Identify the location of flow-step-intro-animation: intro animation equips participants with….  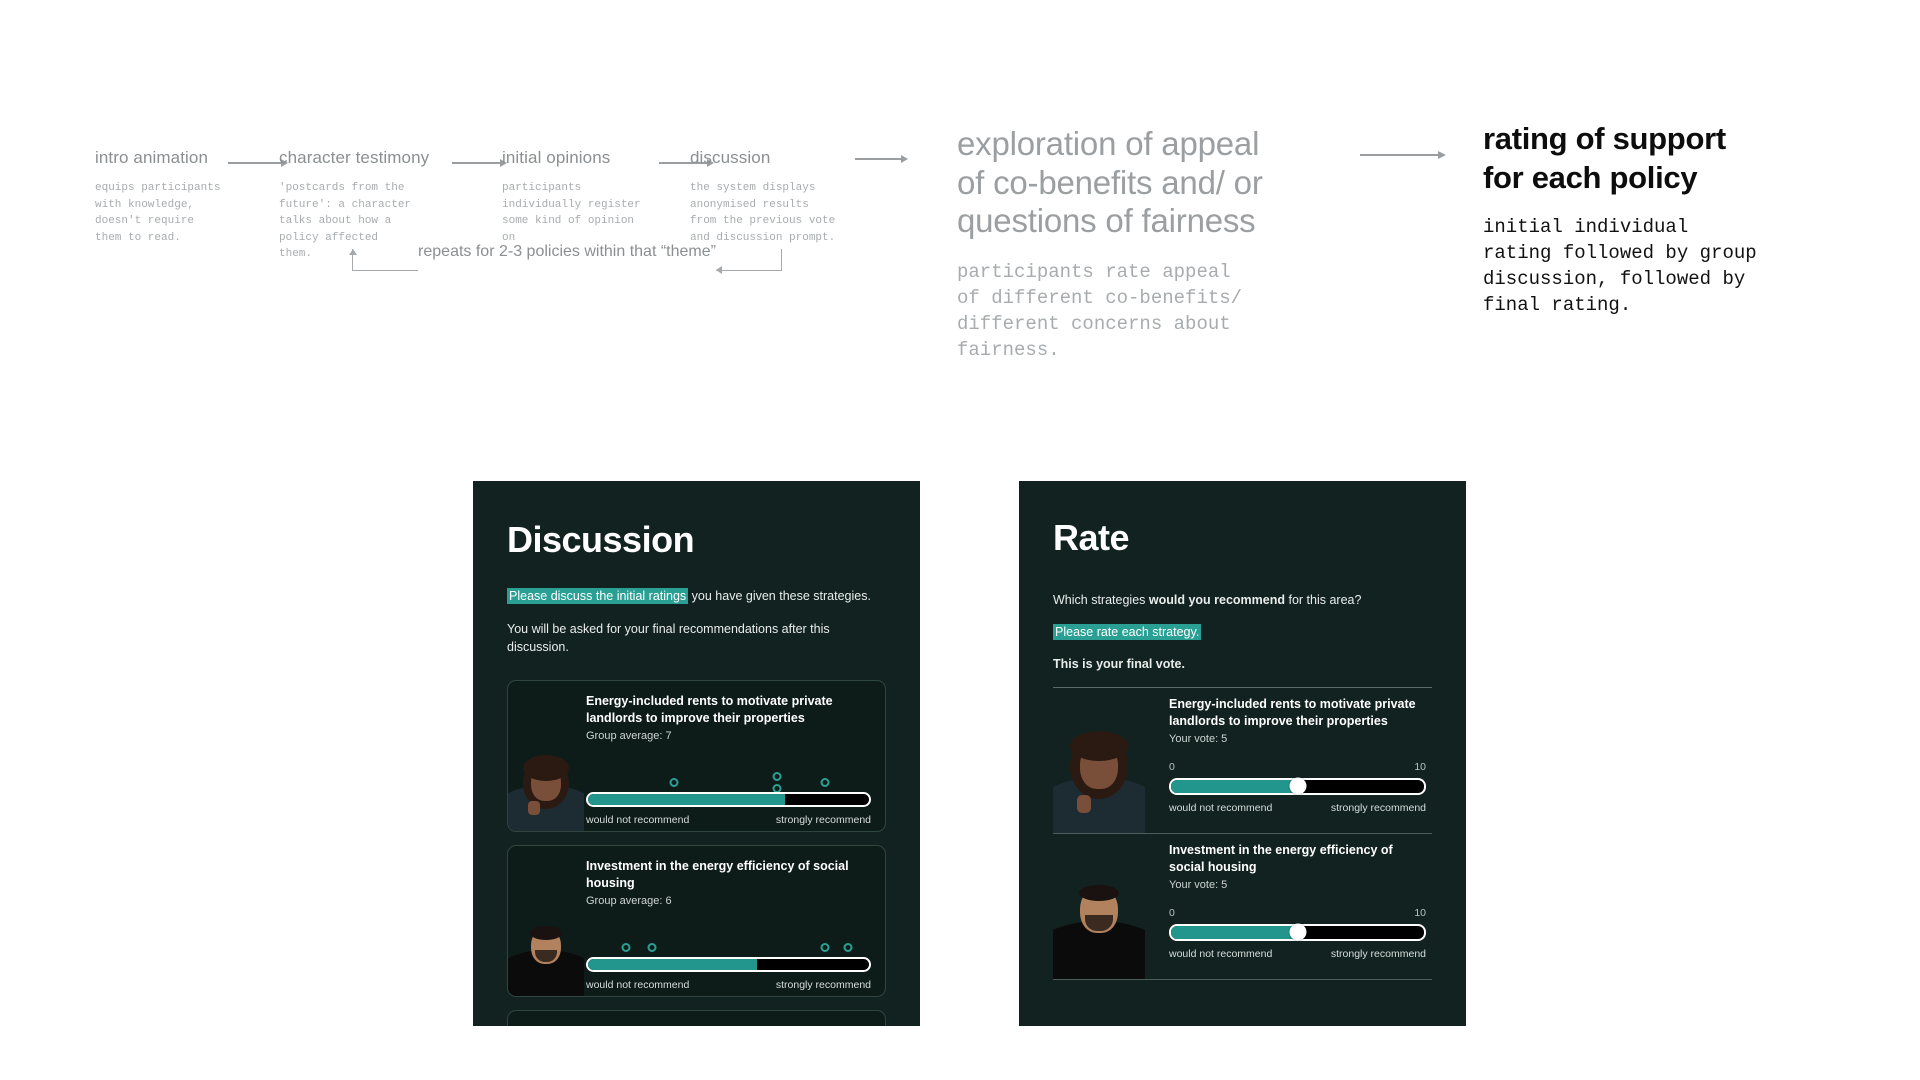
(160, 197).